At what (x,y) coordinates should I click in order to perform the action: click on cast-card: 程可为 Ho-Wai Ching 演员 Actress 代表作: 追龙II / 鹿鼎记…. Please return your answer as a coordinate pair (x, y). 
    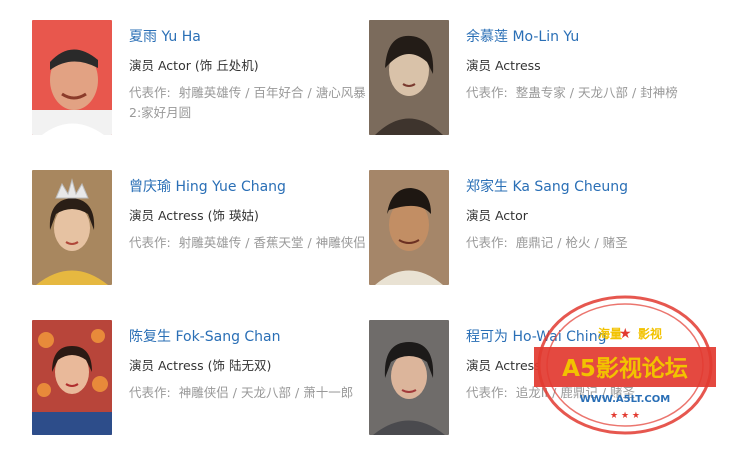
    Looking at the image, I should click on (534, 377).